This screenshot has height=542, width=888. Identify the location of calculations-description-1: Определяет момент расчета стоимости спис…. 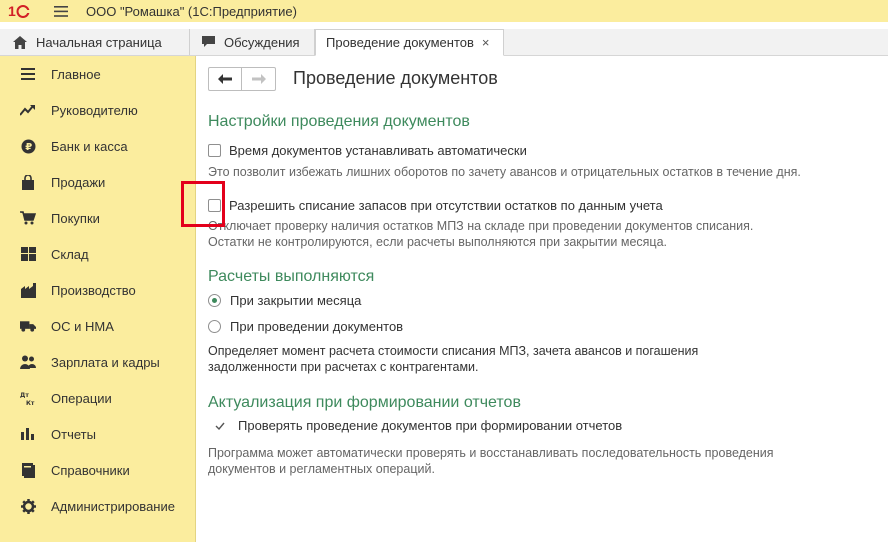
(453, 351).